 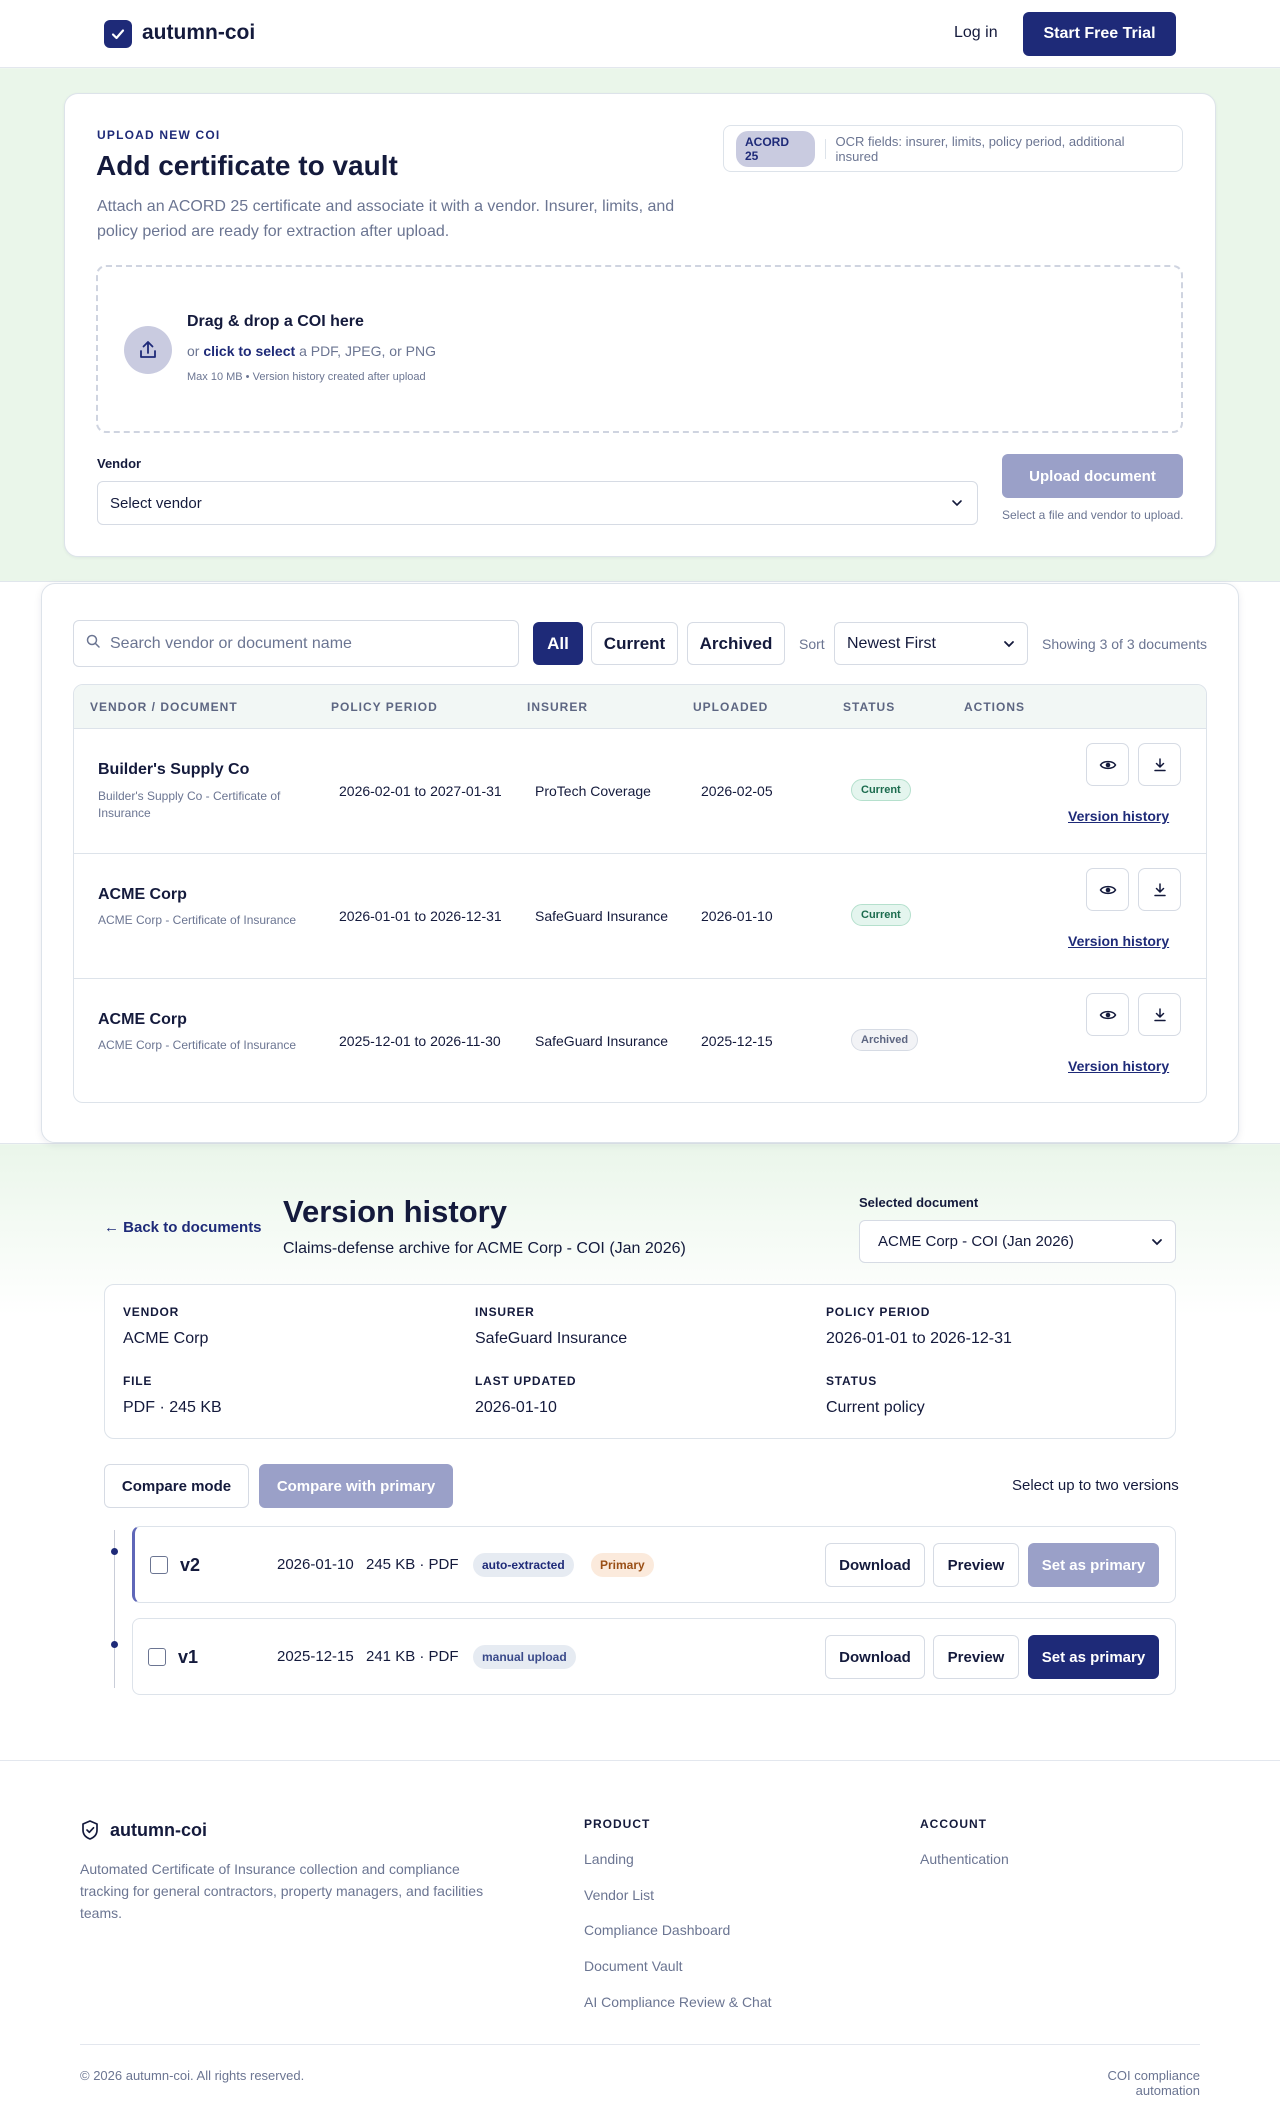 What do you see at coordinates (640, 34) in the screenshot?
I see `top-navbar: autumn-coi Log in Start Free Trial` at bounding box center [640, 34].